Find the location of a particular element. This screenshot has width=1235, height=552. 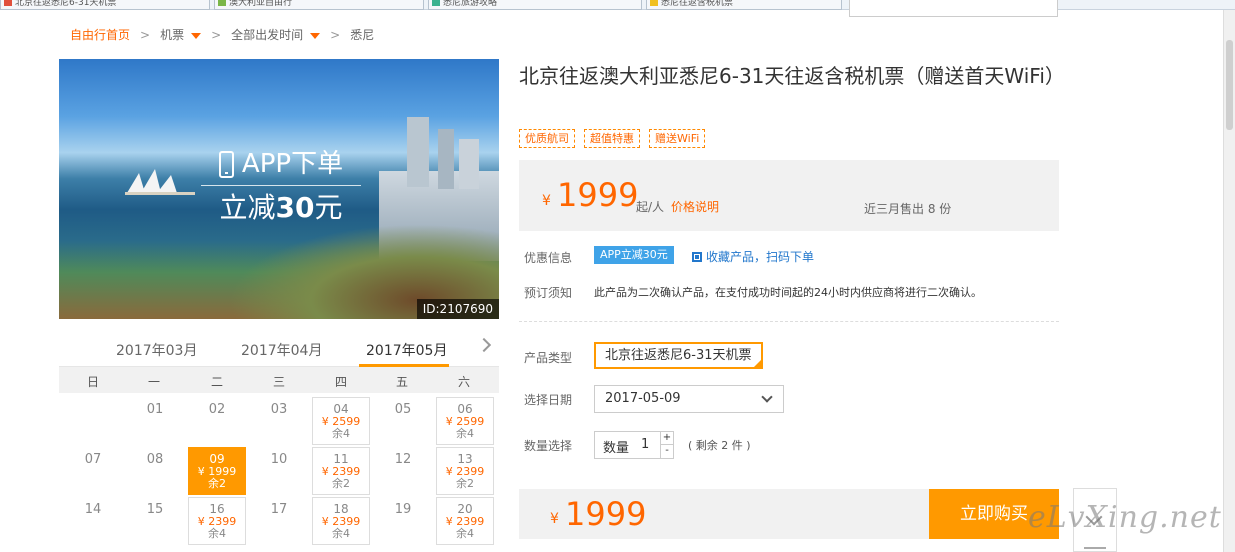

day-number: 06 is located at coordinates (465, 409).